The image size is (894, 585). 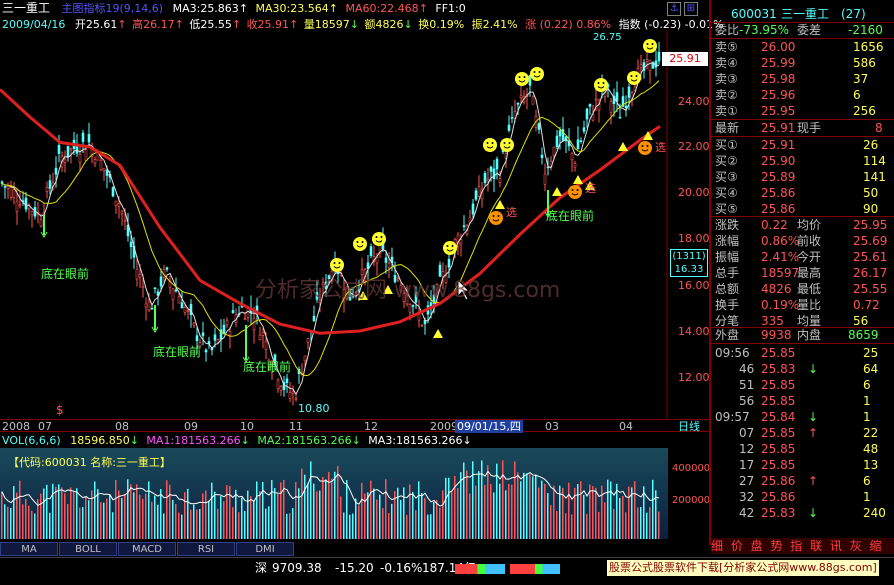 I want to click on tick-row: 42 25.83 ↓ 240, so click(x=801, y=513).